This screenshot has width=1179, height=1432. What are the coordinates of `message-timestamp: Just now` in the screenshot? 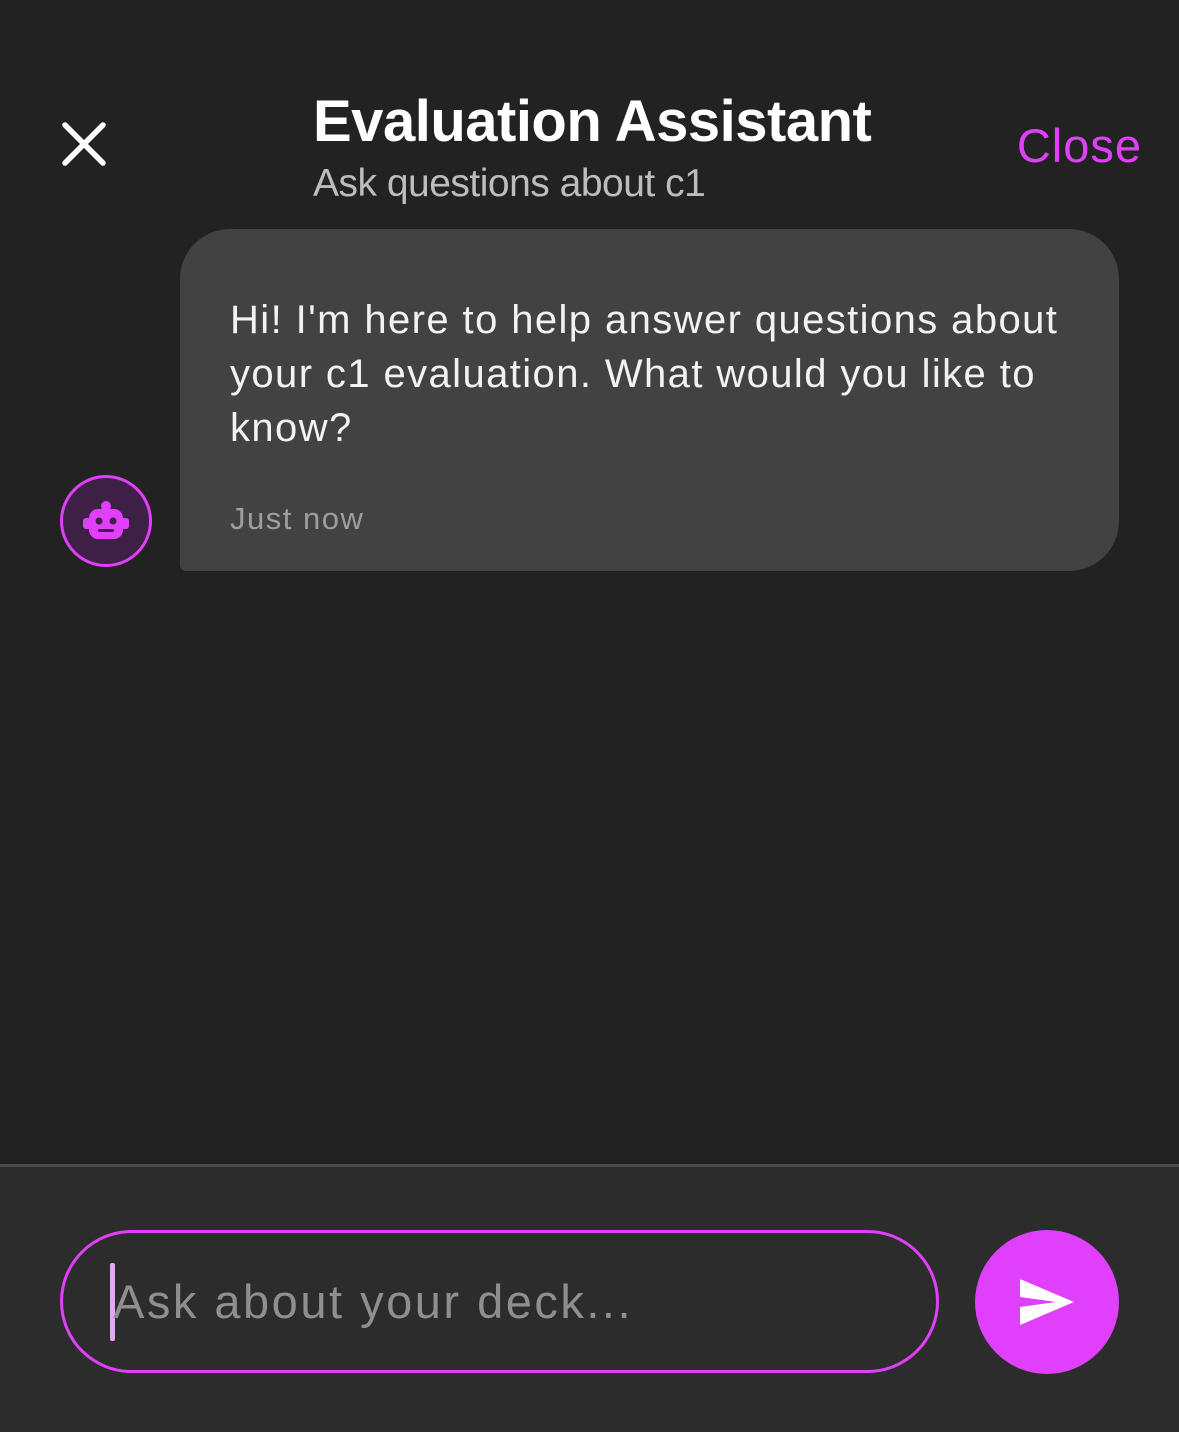 It's located at (297, 518).